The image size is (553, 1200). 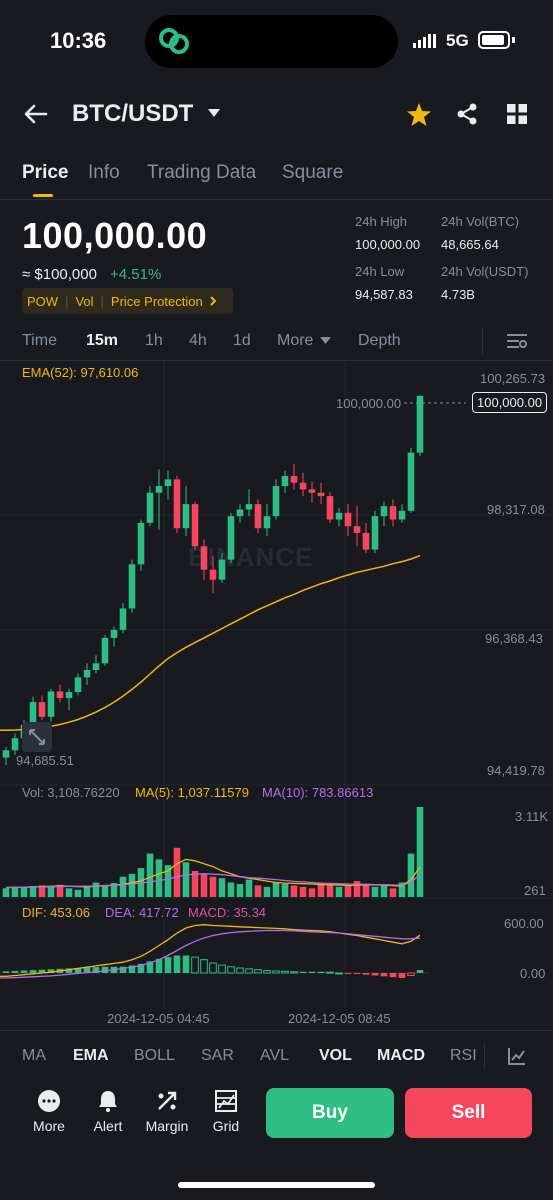 I want to click on dropdown-caret-icon, so click(x=214, y=113).